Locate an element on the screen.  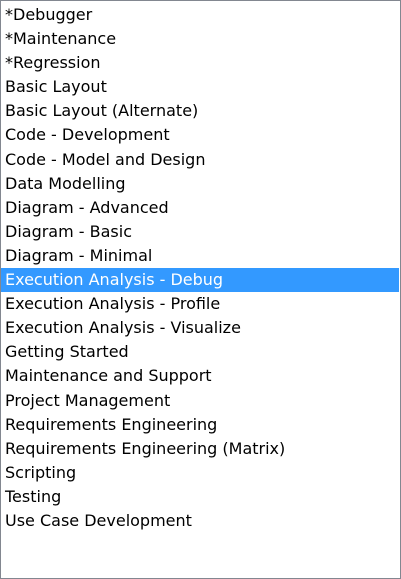
list-item: Scripting is located at coordinates (200, 473).